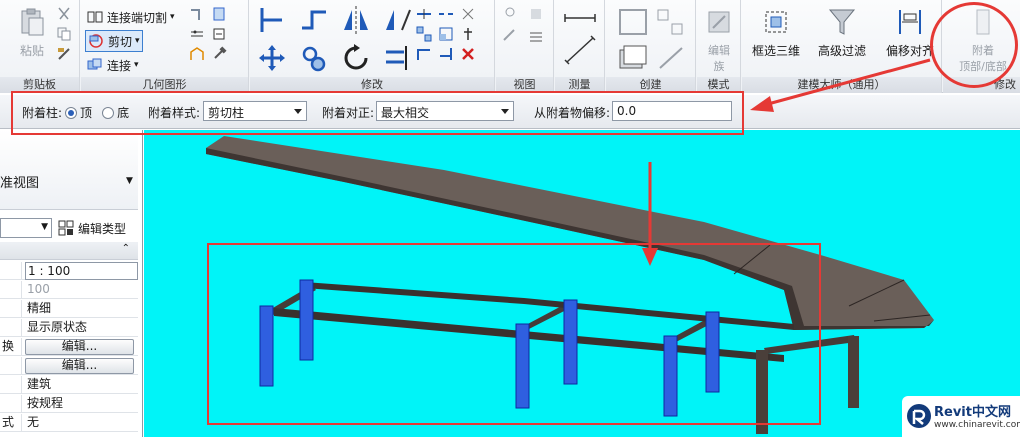 The height and width of the screenshot is (437, 1020). I want to click on linework-icon, so click(536, 36).